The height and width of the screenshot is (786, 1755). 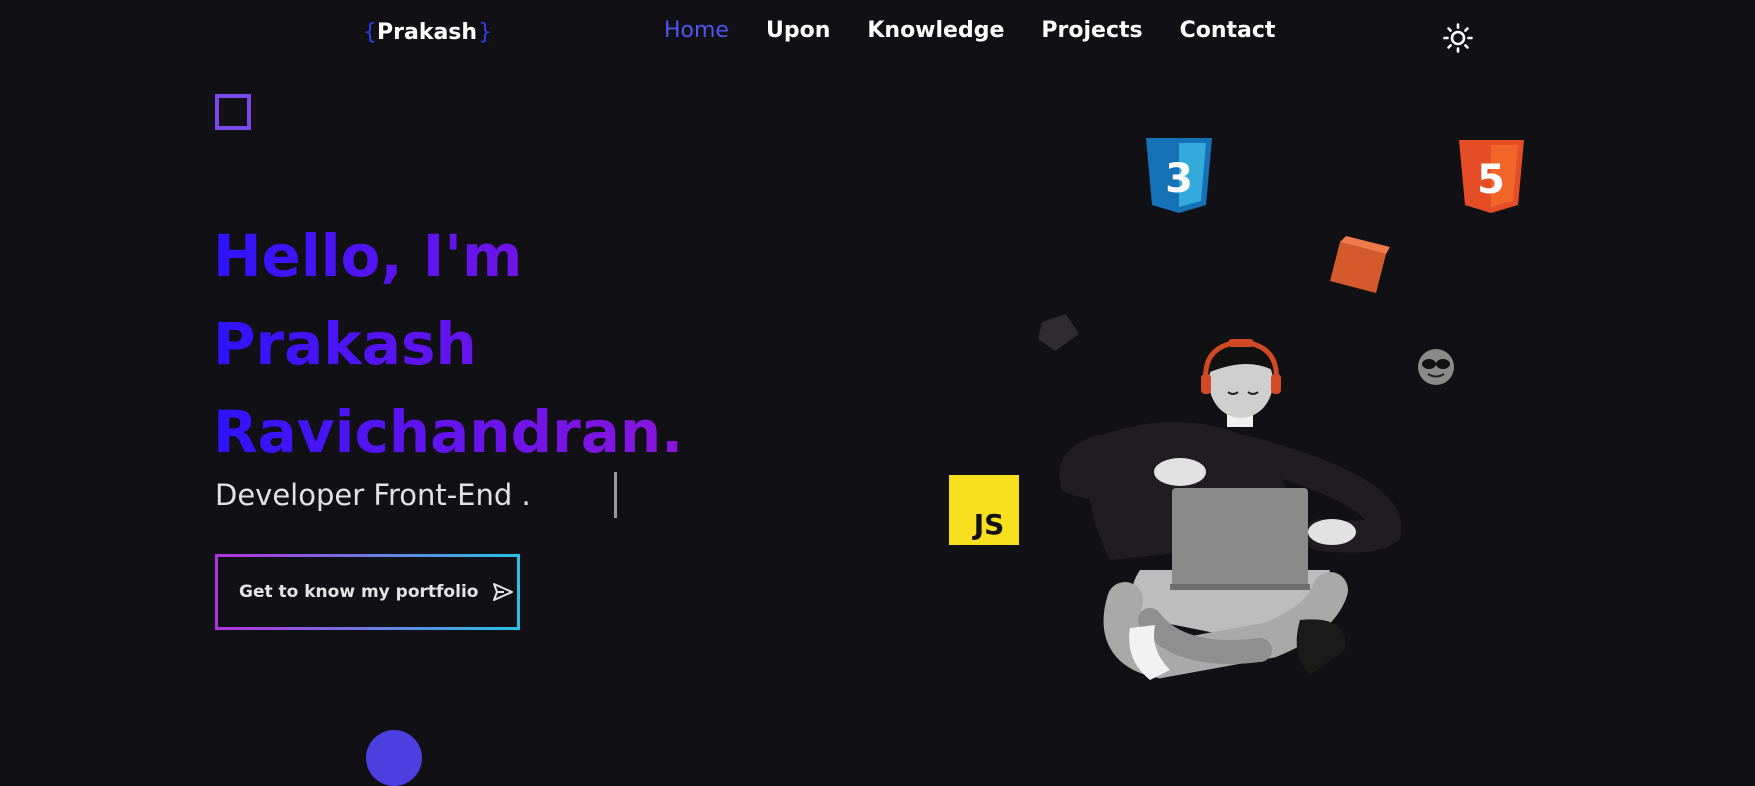 I want to click on hero-greeting: Hello, I'm Prakash Ravichandran., so click(x=448, y=344).